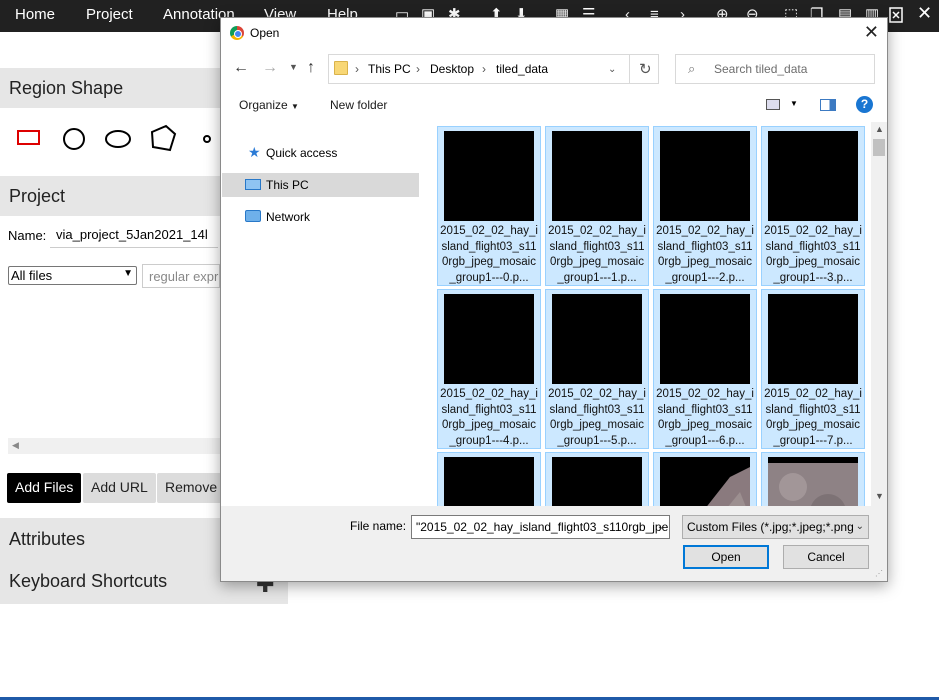 Image resolution: width=939 pixels, height=700 pixels. Describe the element at coordinates (612, 69) in the screenshot. I see `address-dropdown-icon: ⌄` at that location.